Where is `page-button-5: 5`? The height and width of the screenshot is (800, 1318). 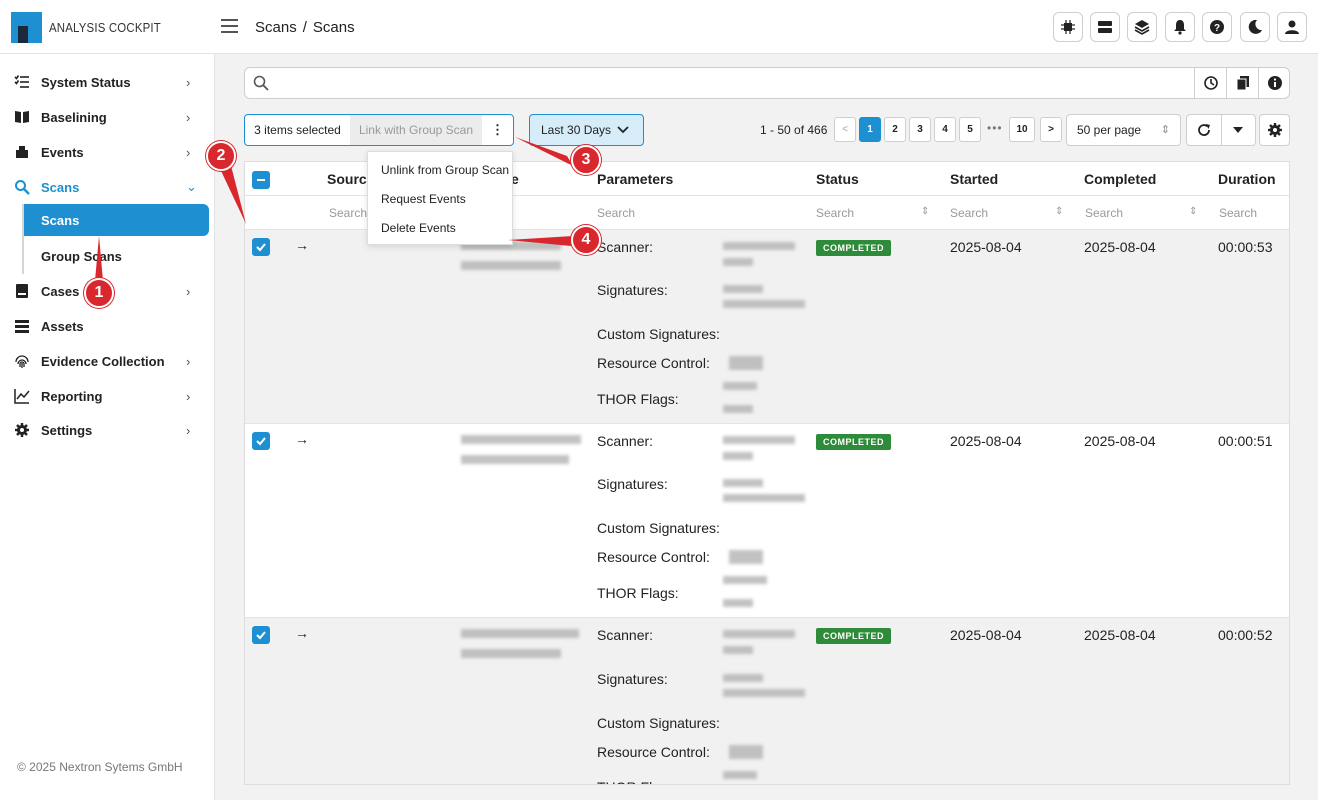
page-button-5: 5 is located at coordinates (970, 129).